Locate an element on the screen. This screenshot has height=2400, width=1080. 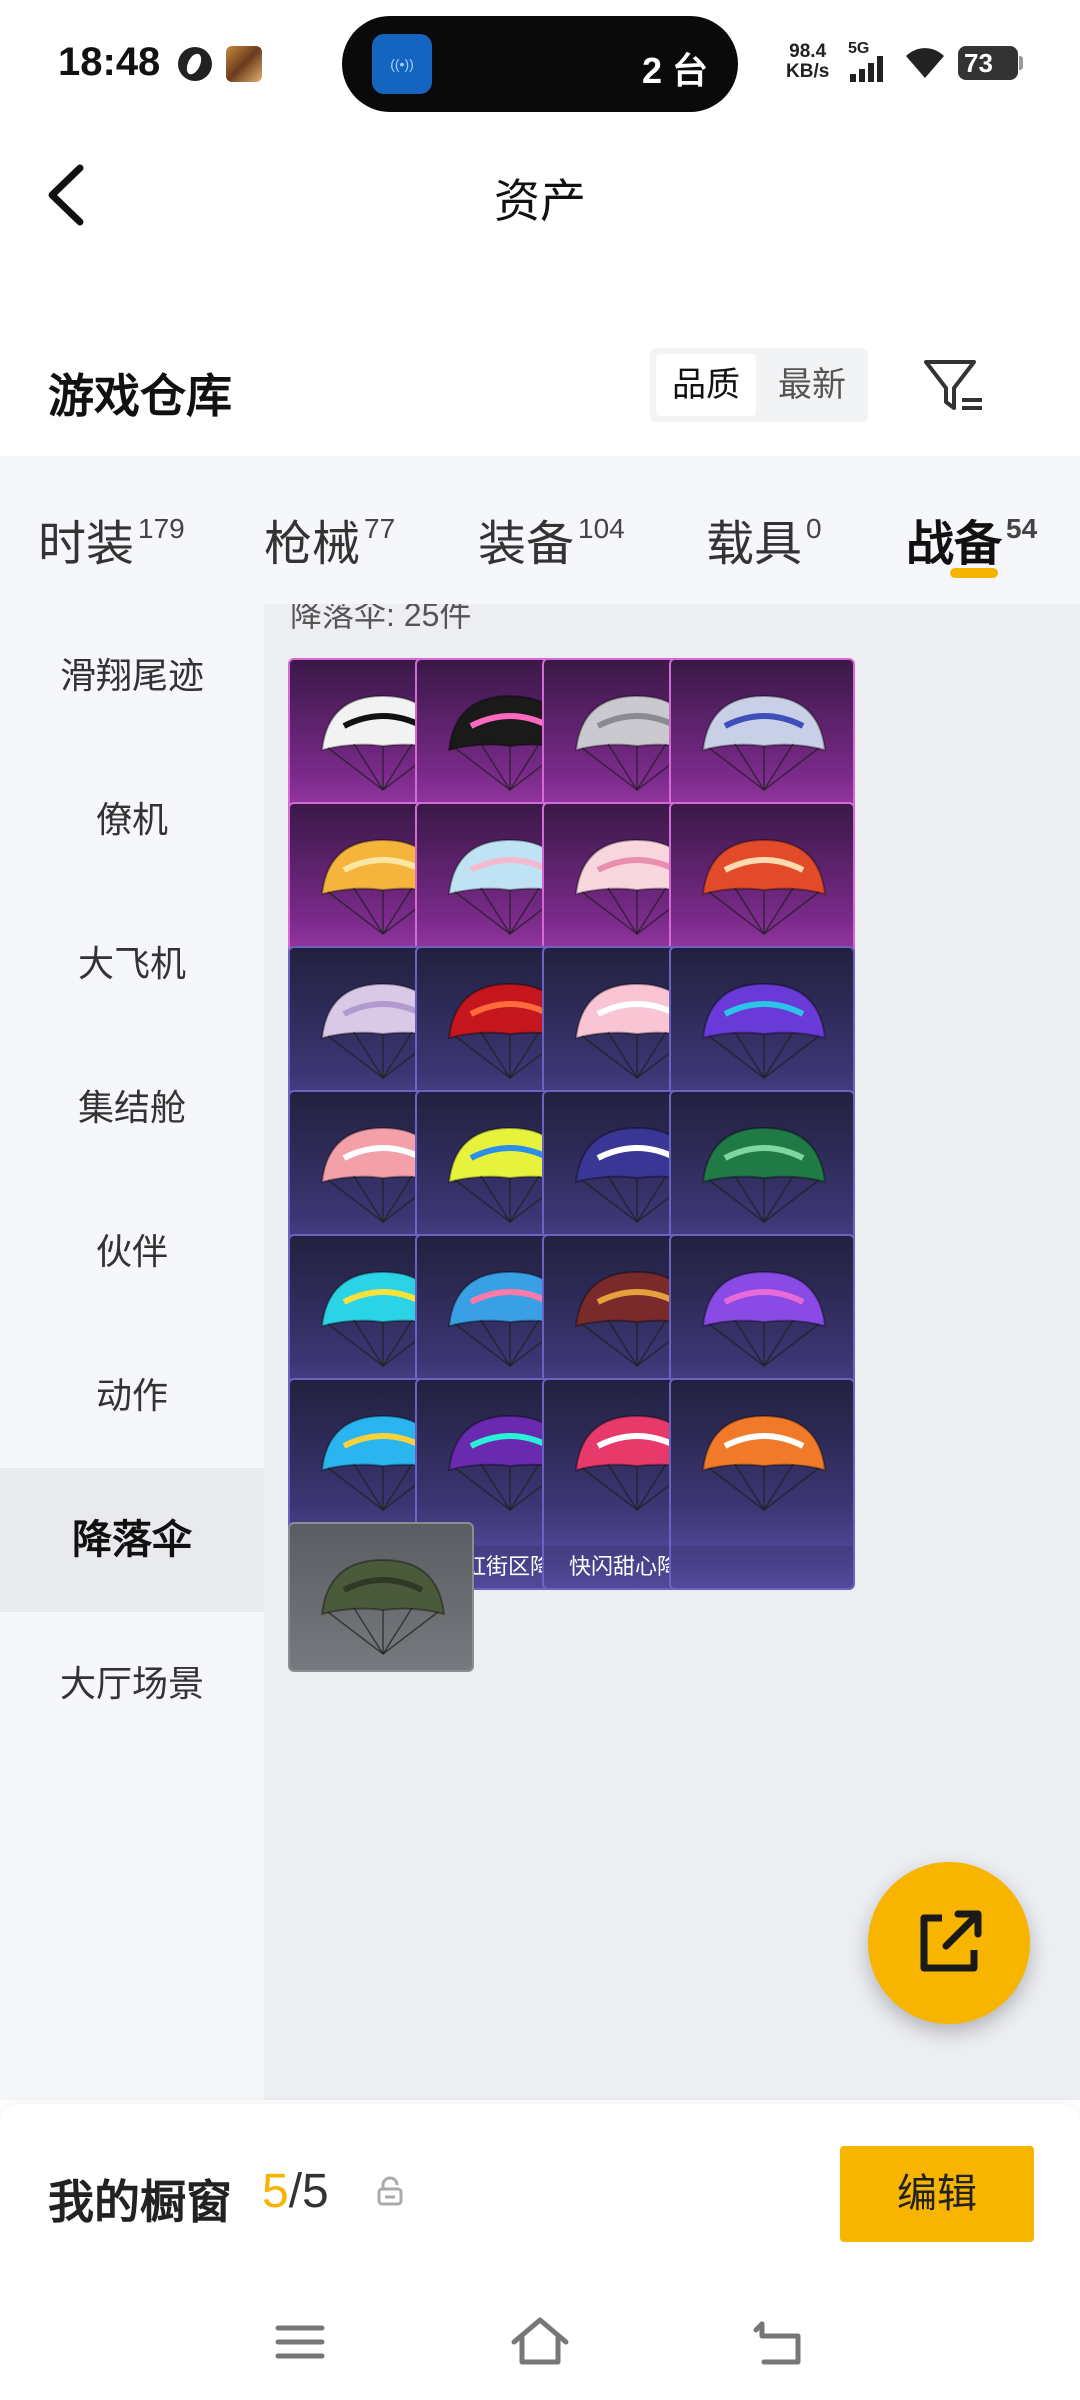
tab-count: 0 is located at coordinates (814, 528).